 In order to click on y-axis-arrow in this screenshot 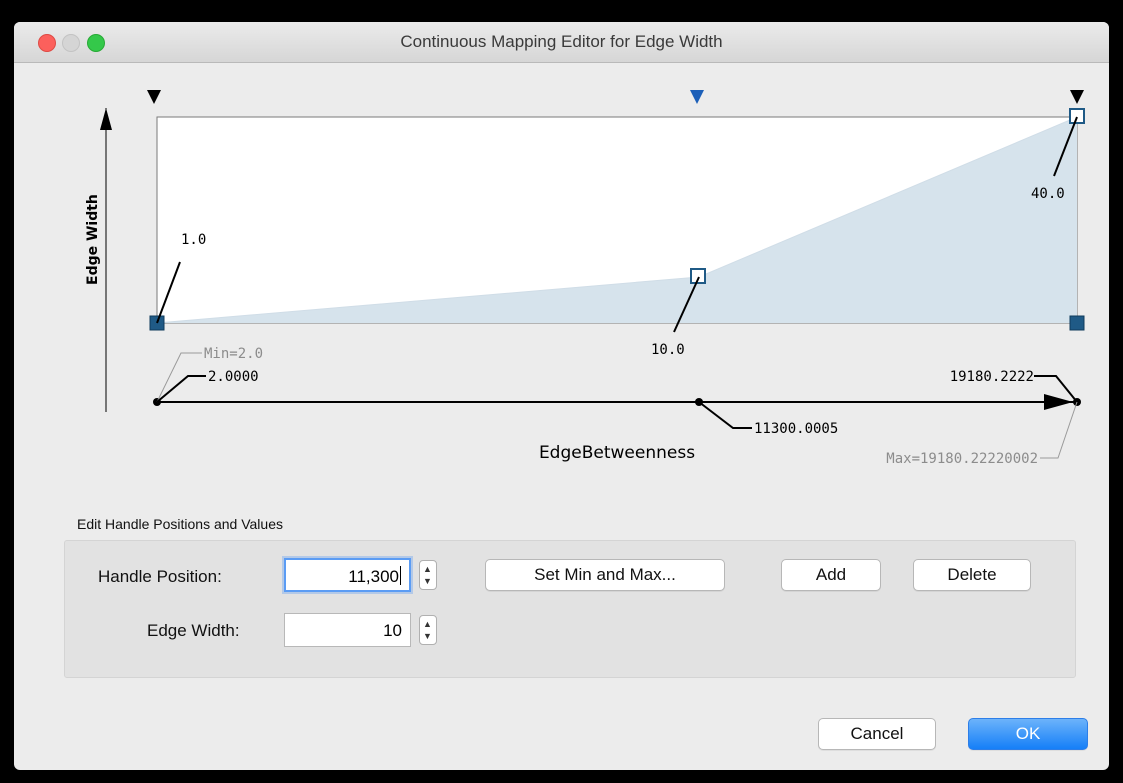, I will do `click(106, 119)`.